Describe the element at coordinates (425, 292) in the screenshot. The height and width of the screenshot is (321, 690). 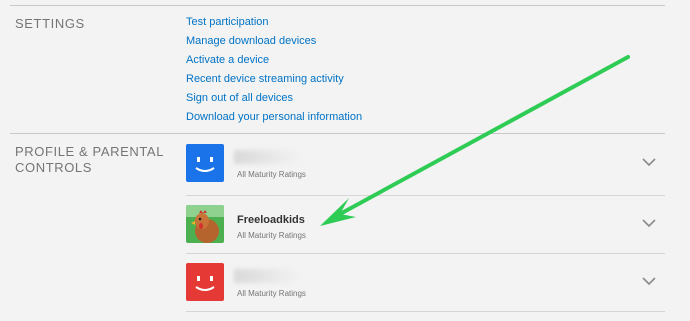
I see `profile-row-3: All Maturity Ratings` at that location.